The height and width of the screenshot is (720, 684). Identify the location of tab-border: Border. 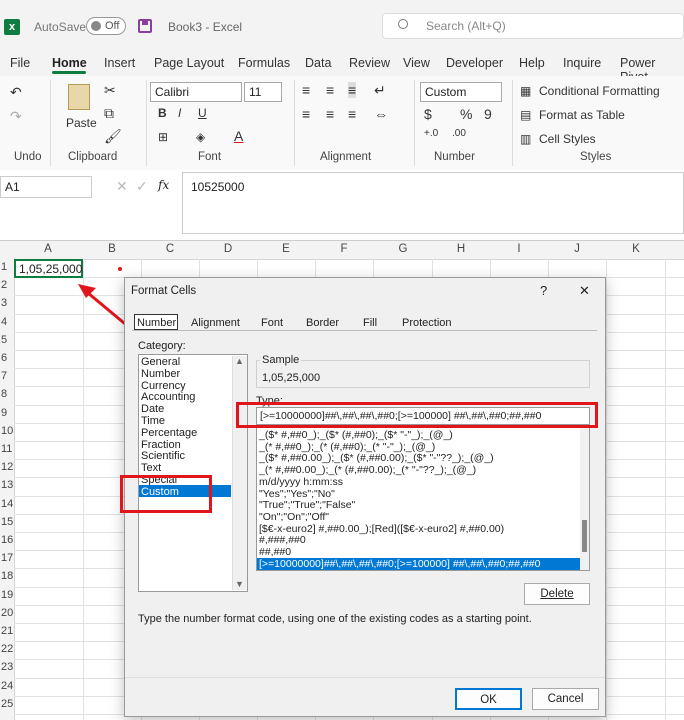
(322, 323).